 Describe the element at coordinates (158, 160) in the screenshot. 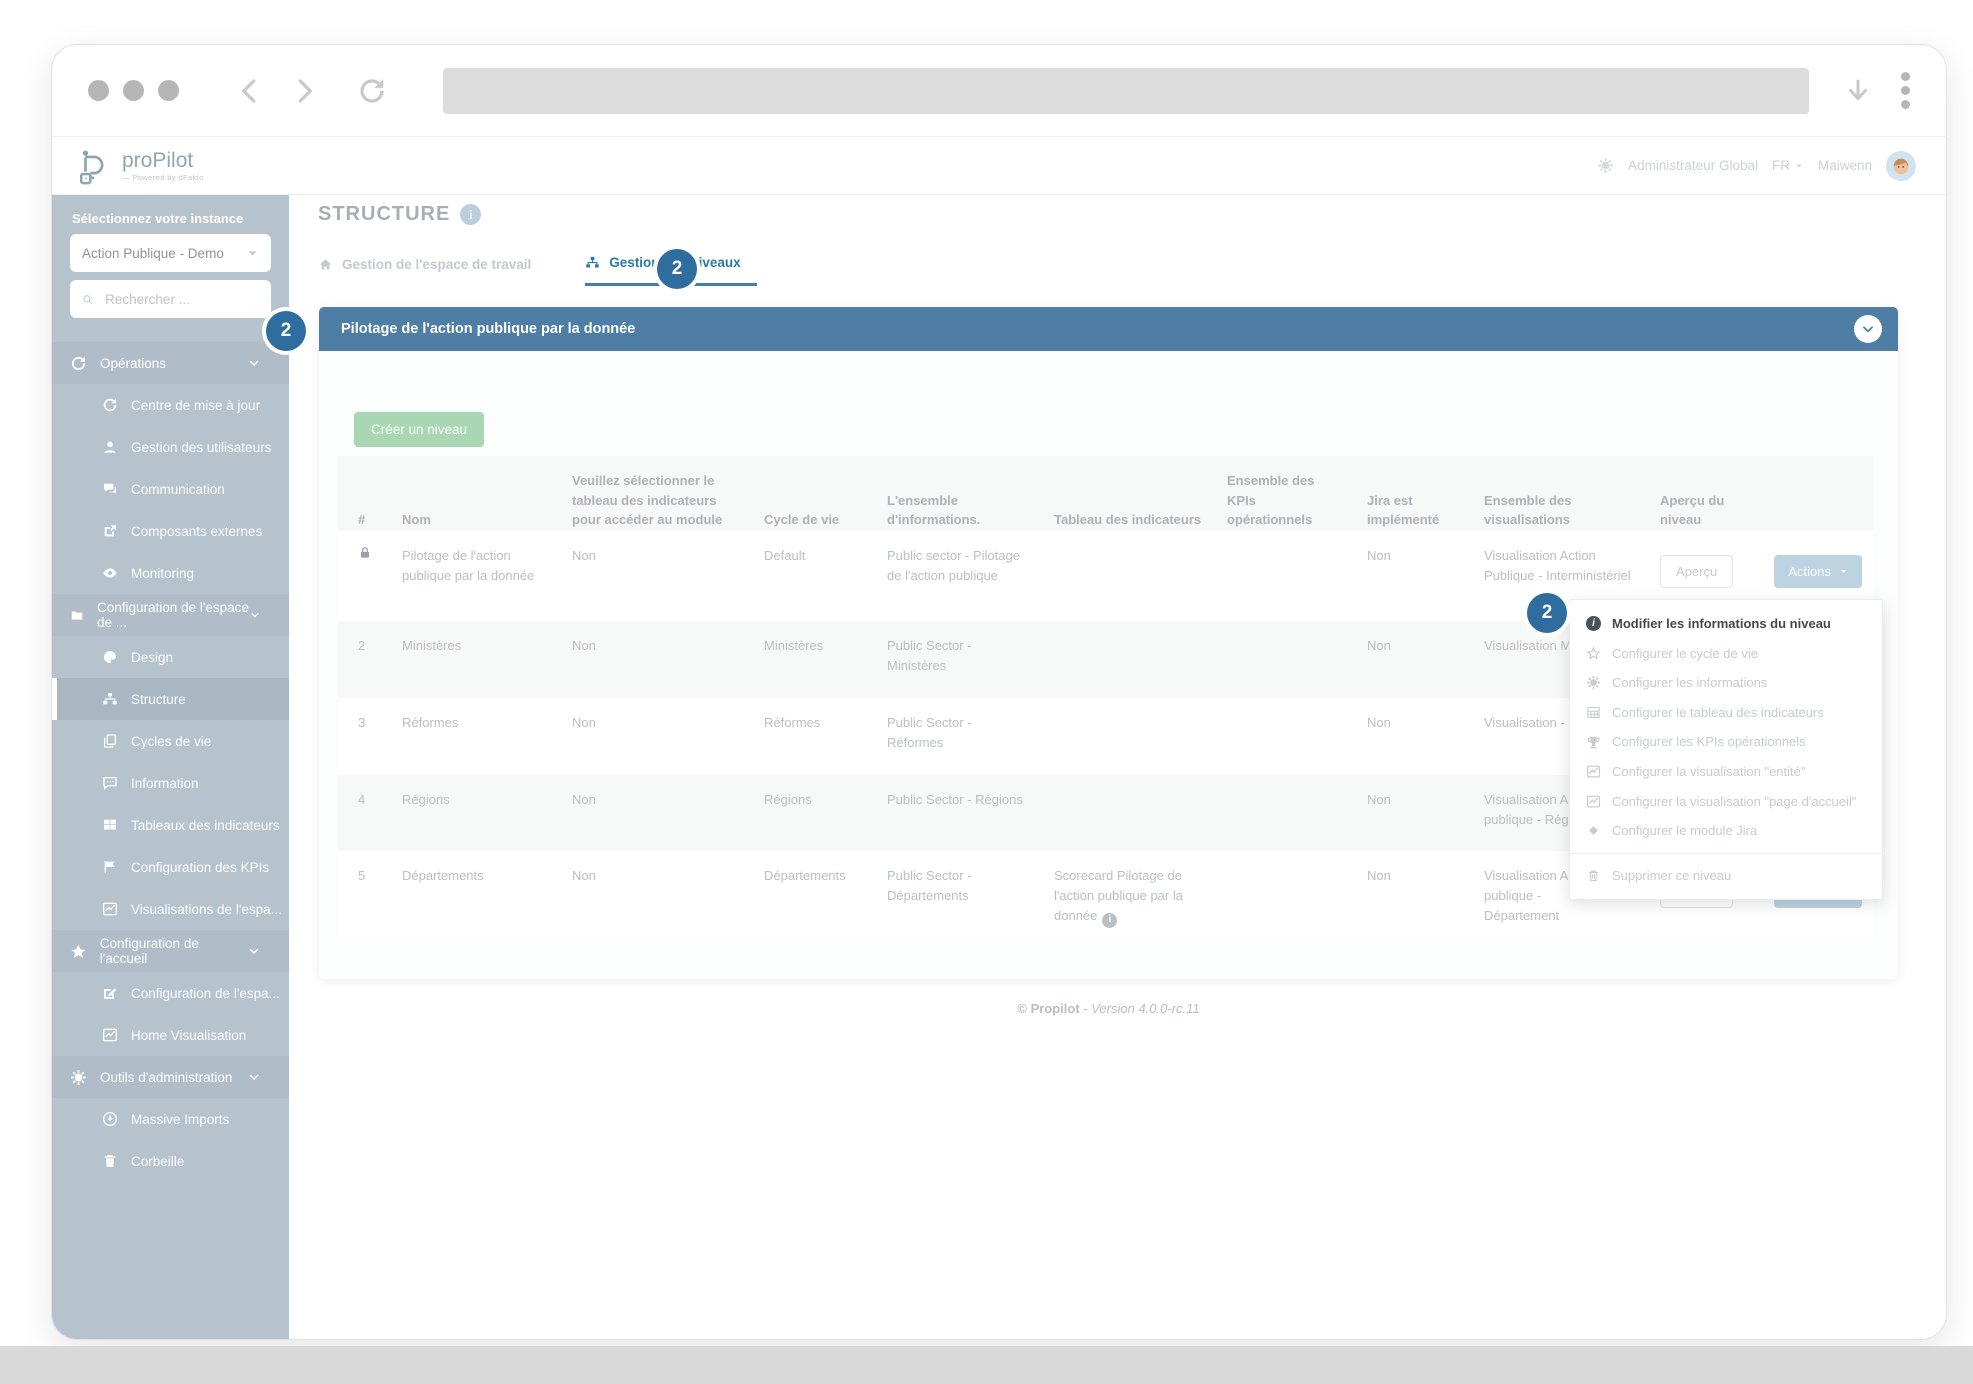

I see `brand-name: proPilot` at that location.